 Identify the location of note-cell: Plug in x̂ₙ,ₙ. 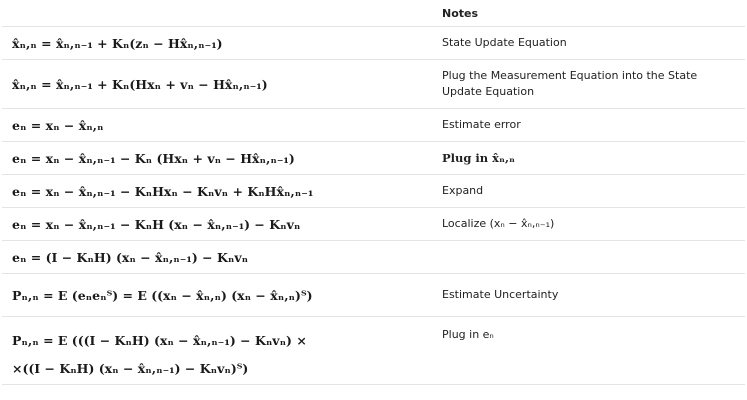
(588, 158).